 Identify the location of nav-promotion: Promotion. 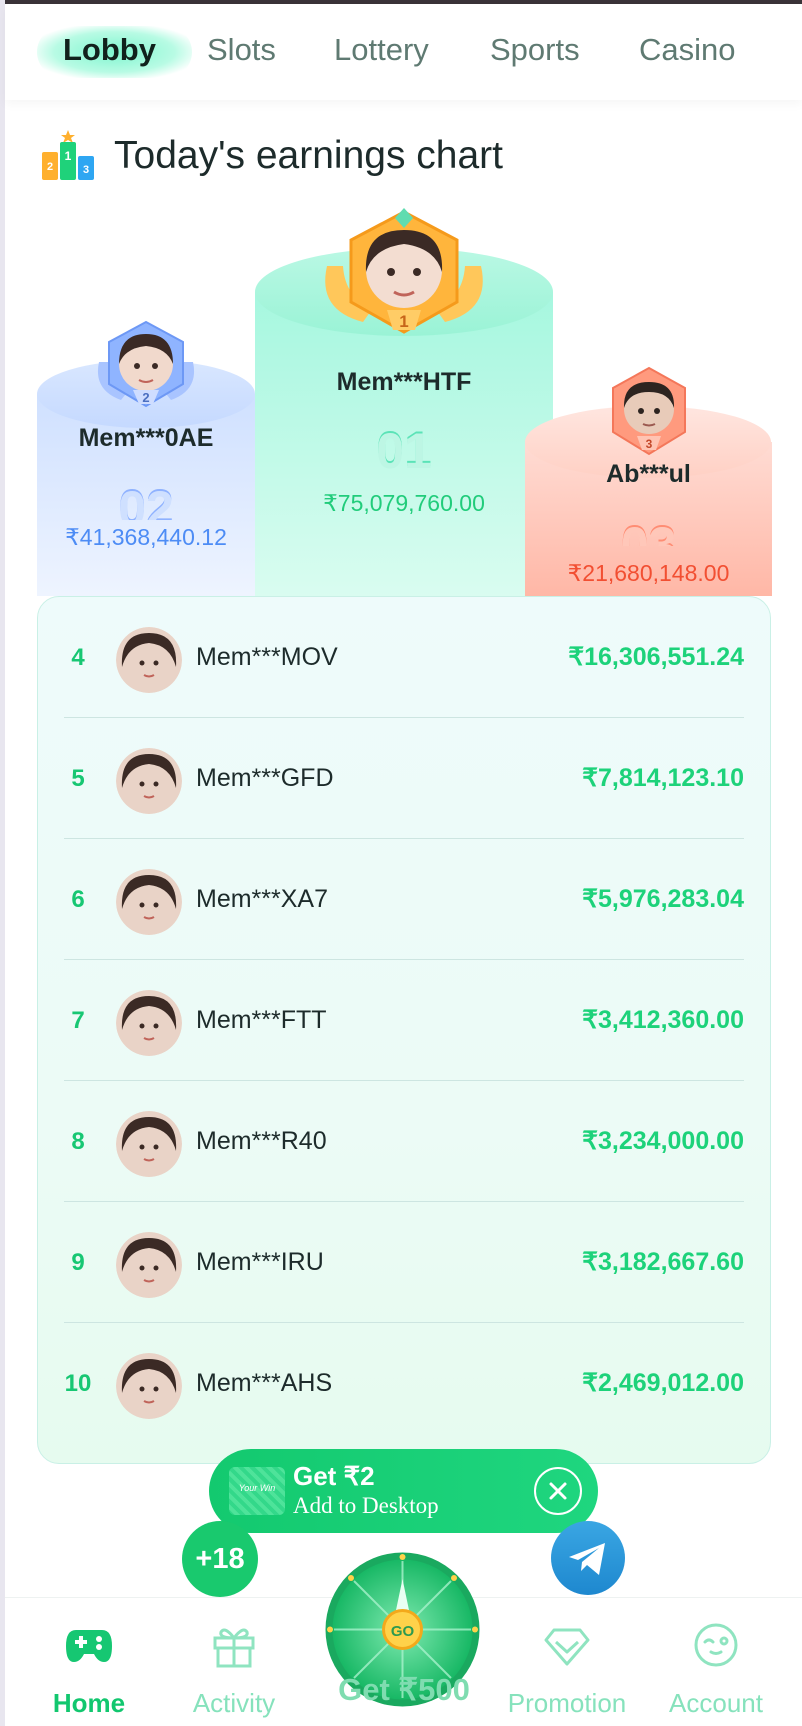
(567, 1662).